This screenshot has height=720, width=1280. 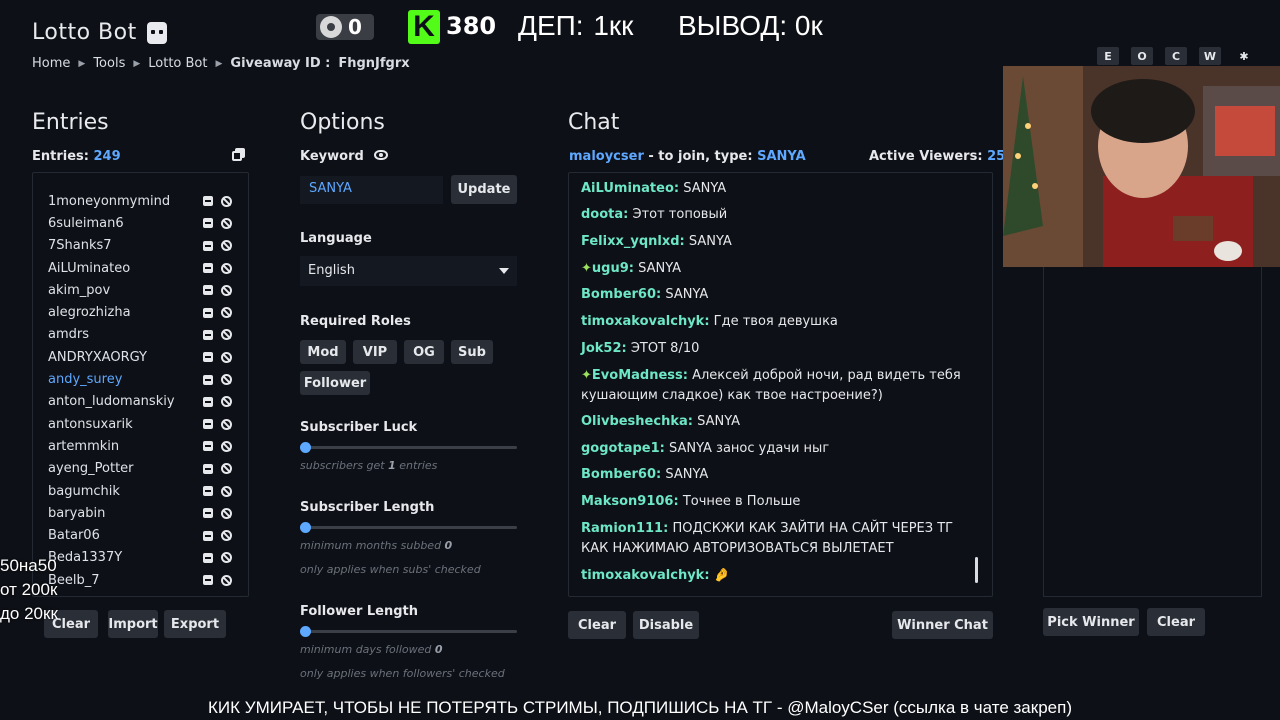 What do you see at coordinates (408, 271) in the screenshot?
I see `language-select: English` at bounding box center [408, 271].